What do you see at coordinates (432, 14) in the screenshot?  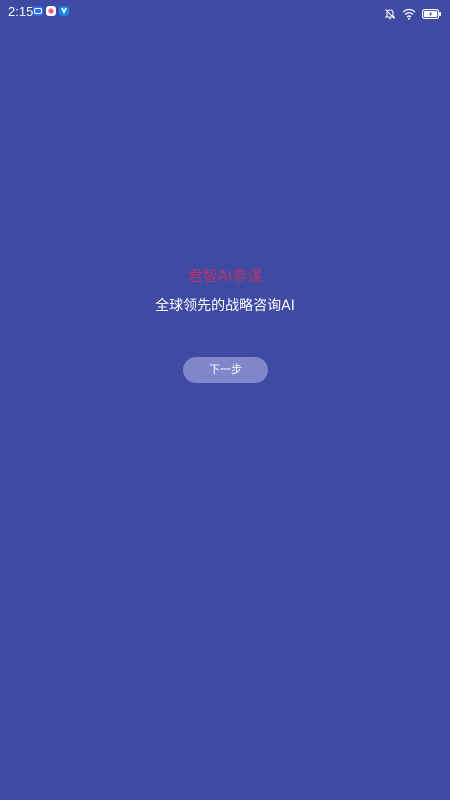 I see `battery-charging-icon` at bounding box center [432, 14].